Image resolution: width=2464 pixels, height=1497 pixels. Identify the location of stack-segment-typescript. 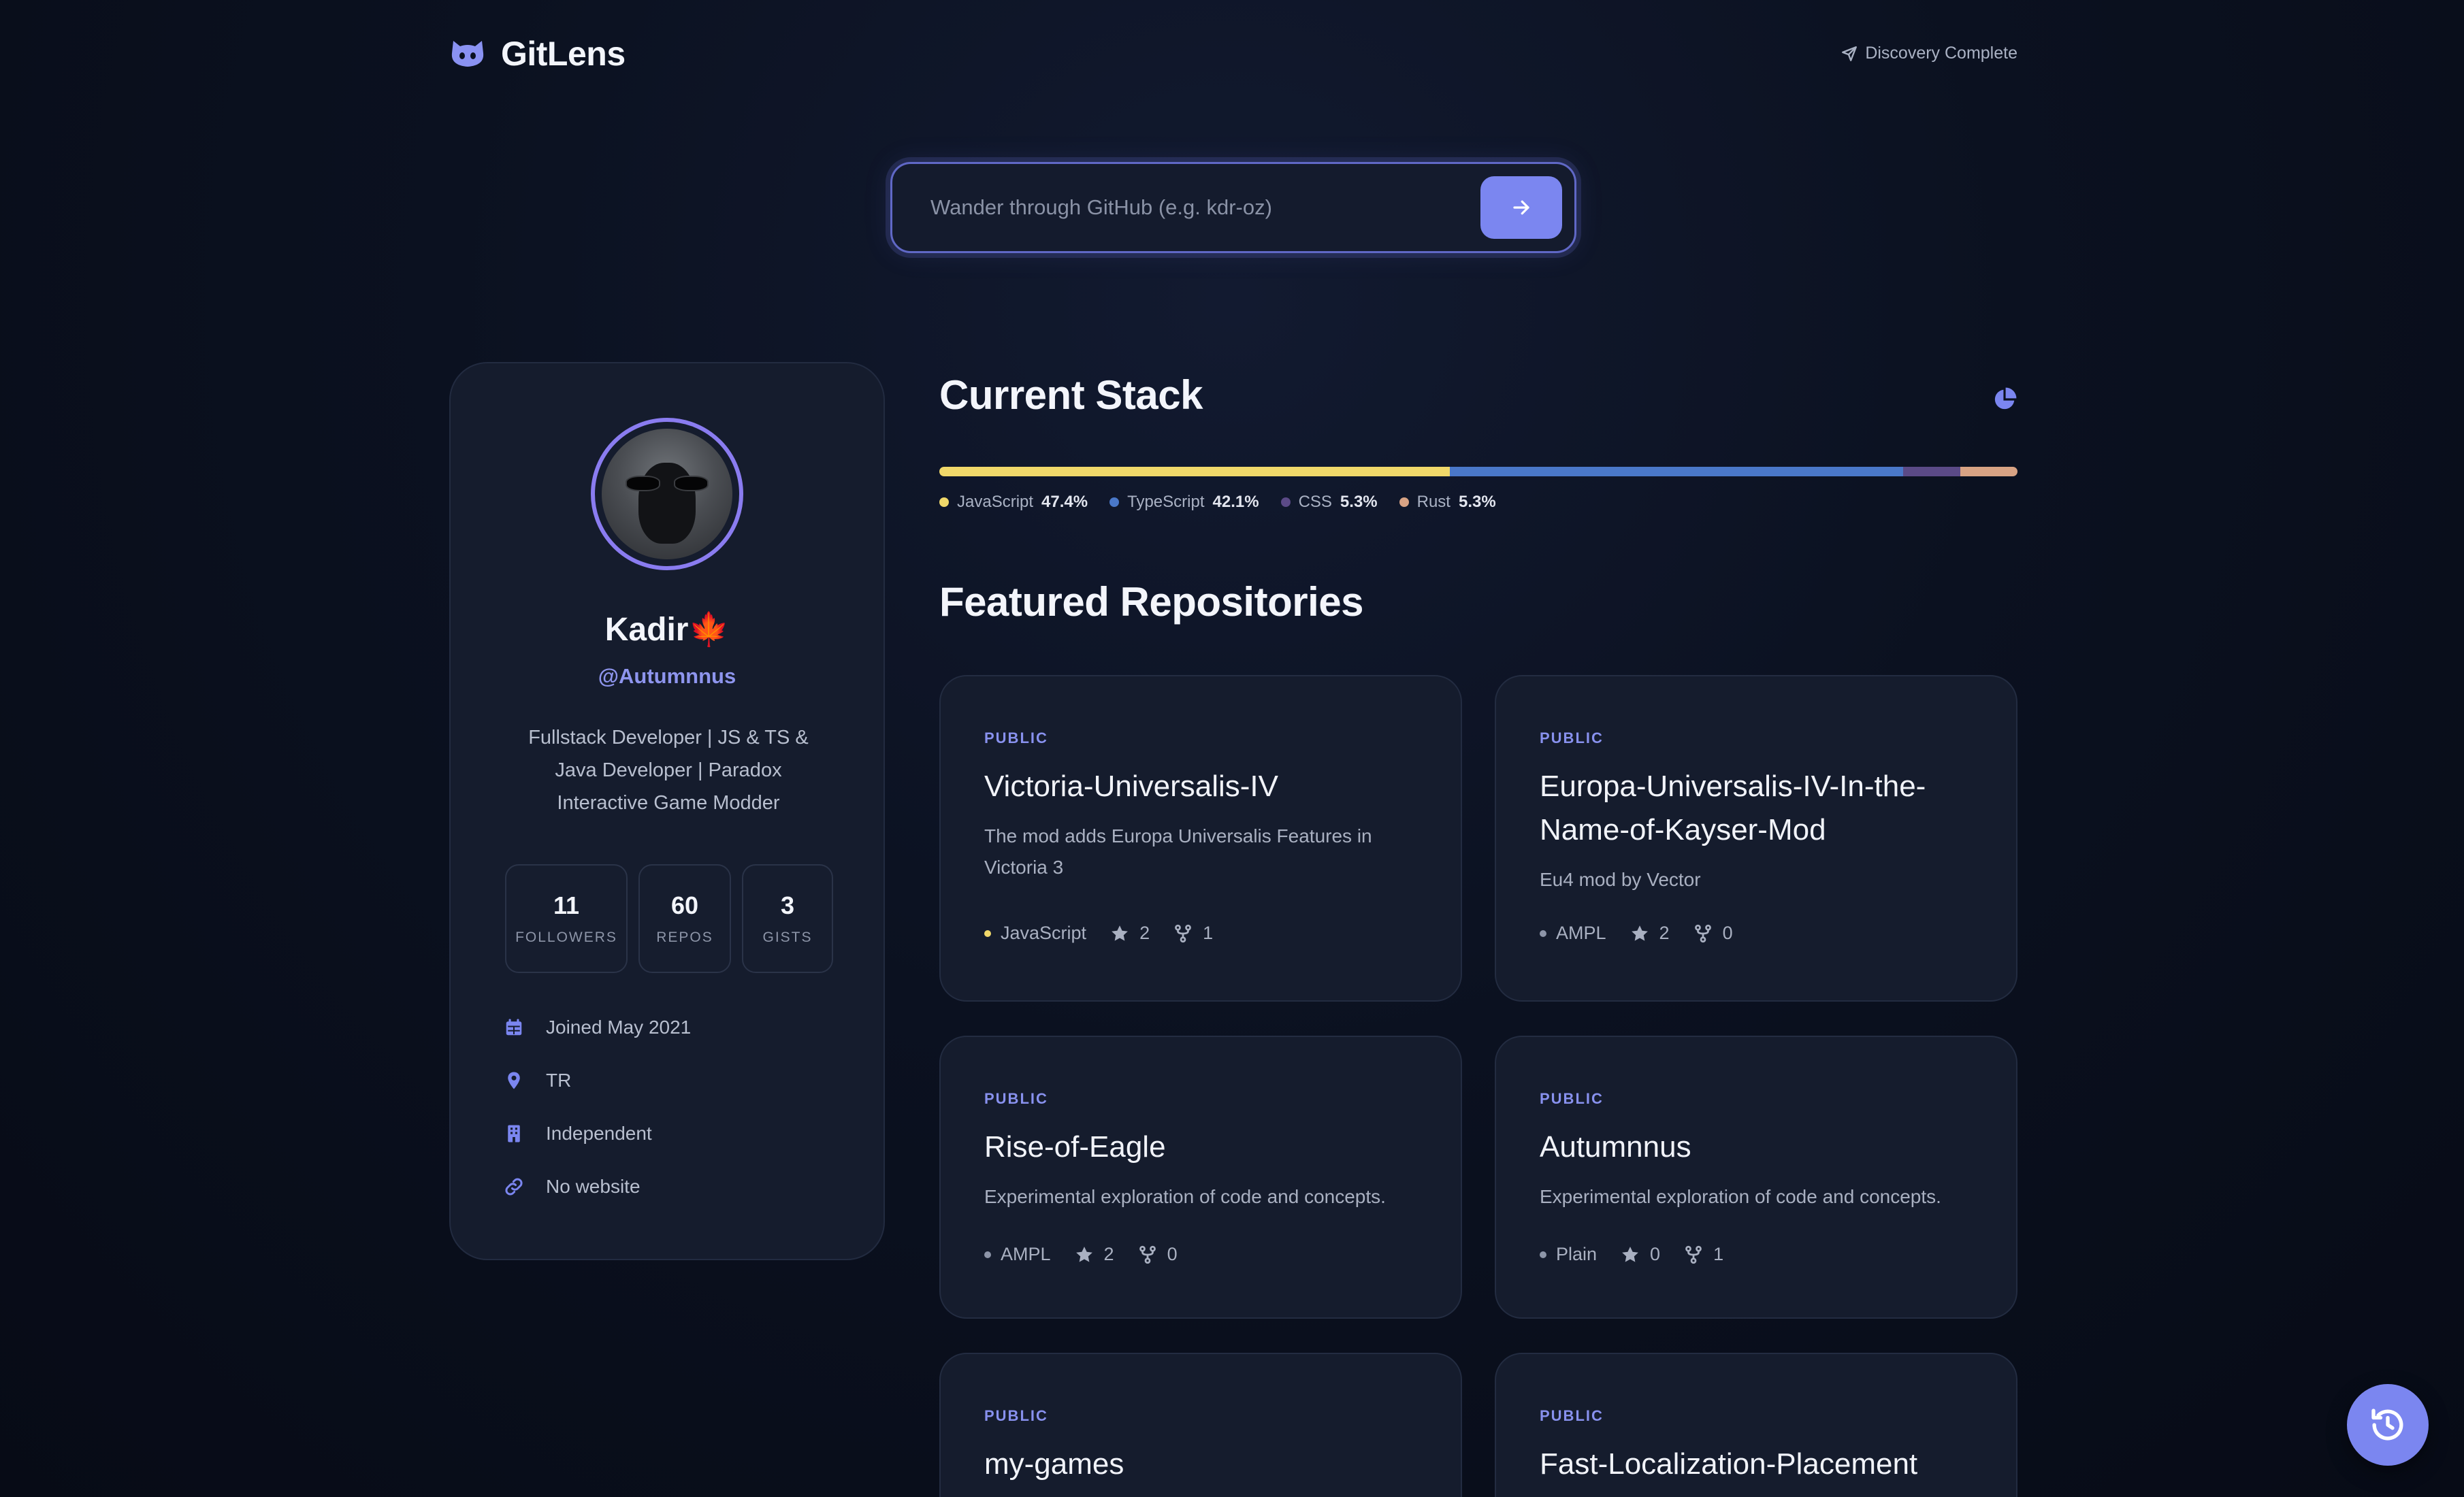
(1677, 471).